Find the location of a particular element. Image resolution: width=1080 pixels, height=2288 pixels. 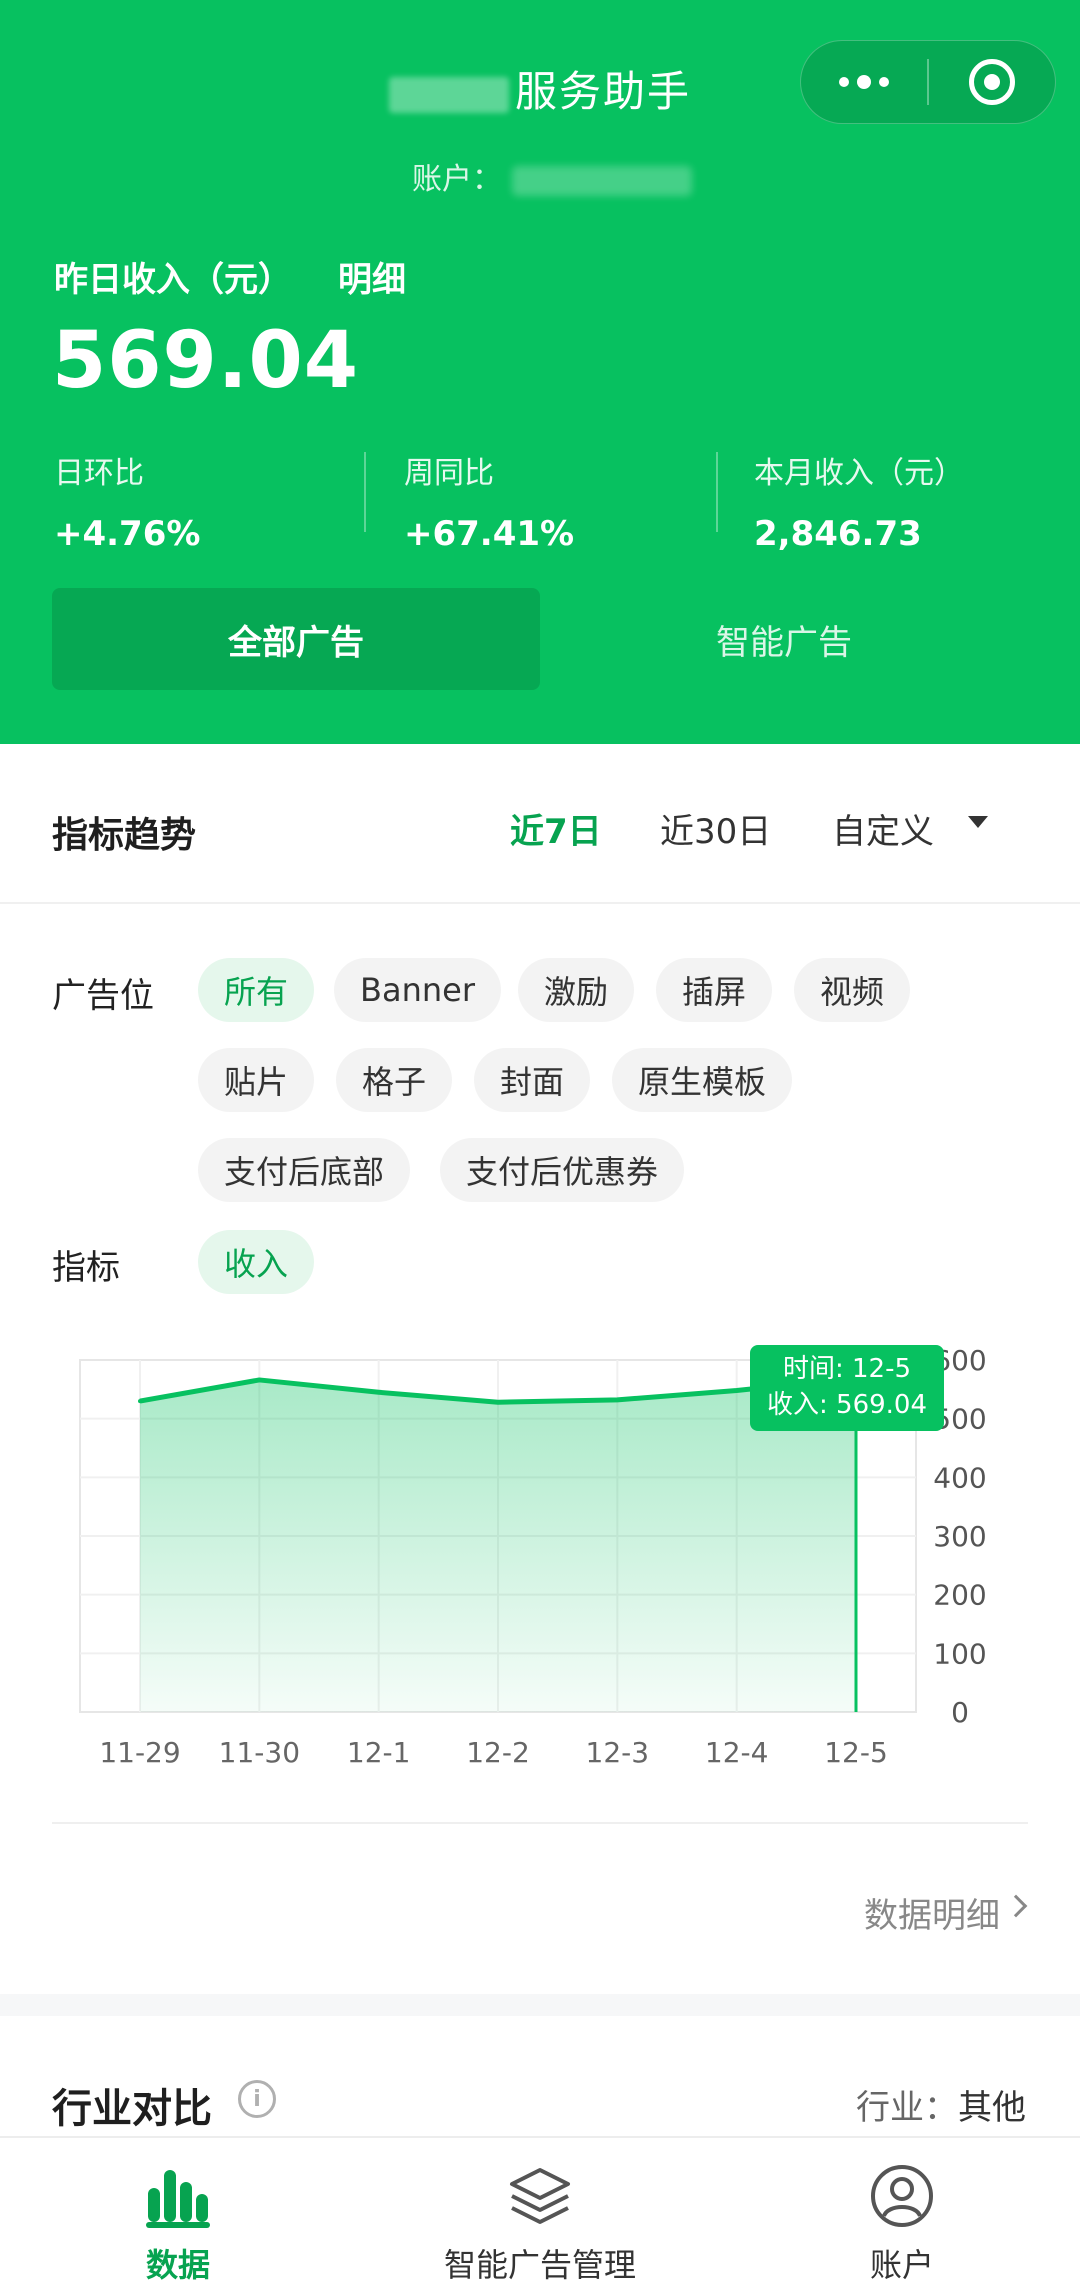

area-fill is located at coordinates (498, 1545).